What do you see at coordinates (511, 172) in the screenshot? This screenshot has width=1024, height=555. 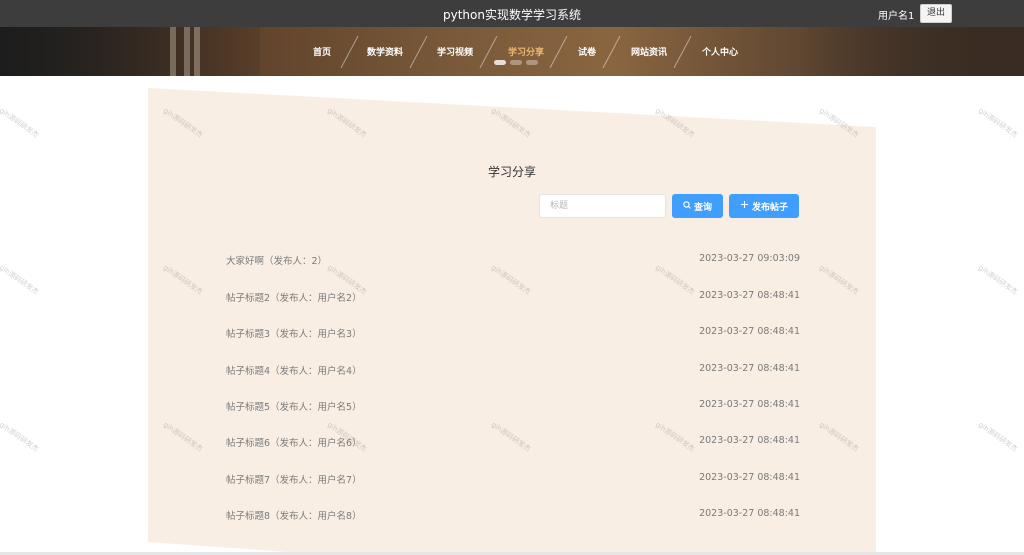 I see `page-title: 学习分享` at bounding box center [511, 172].